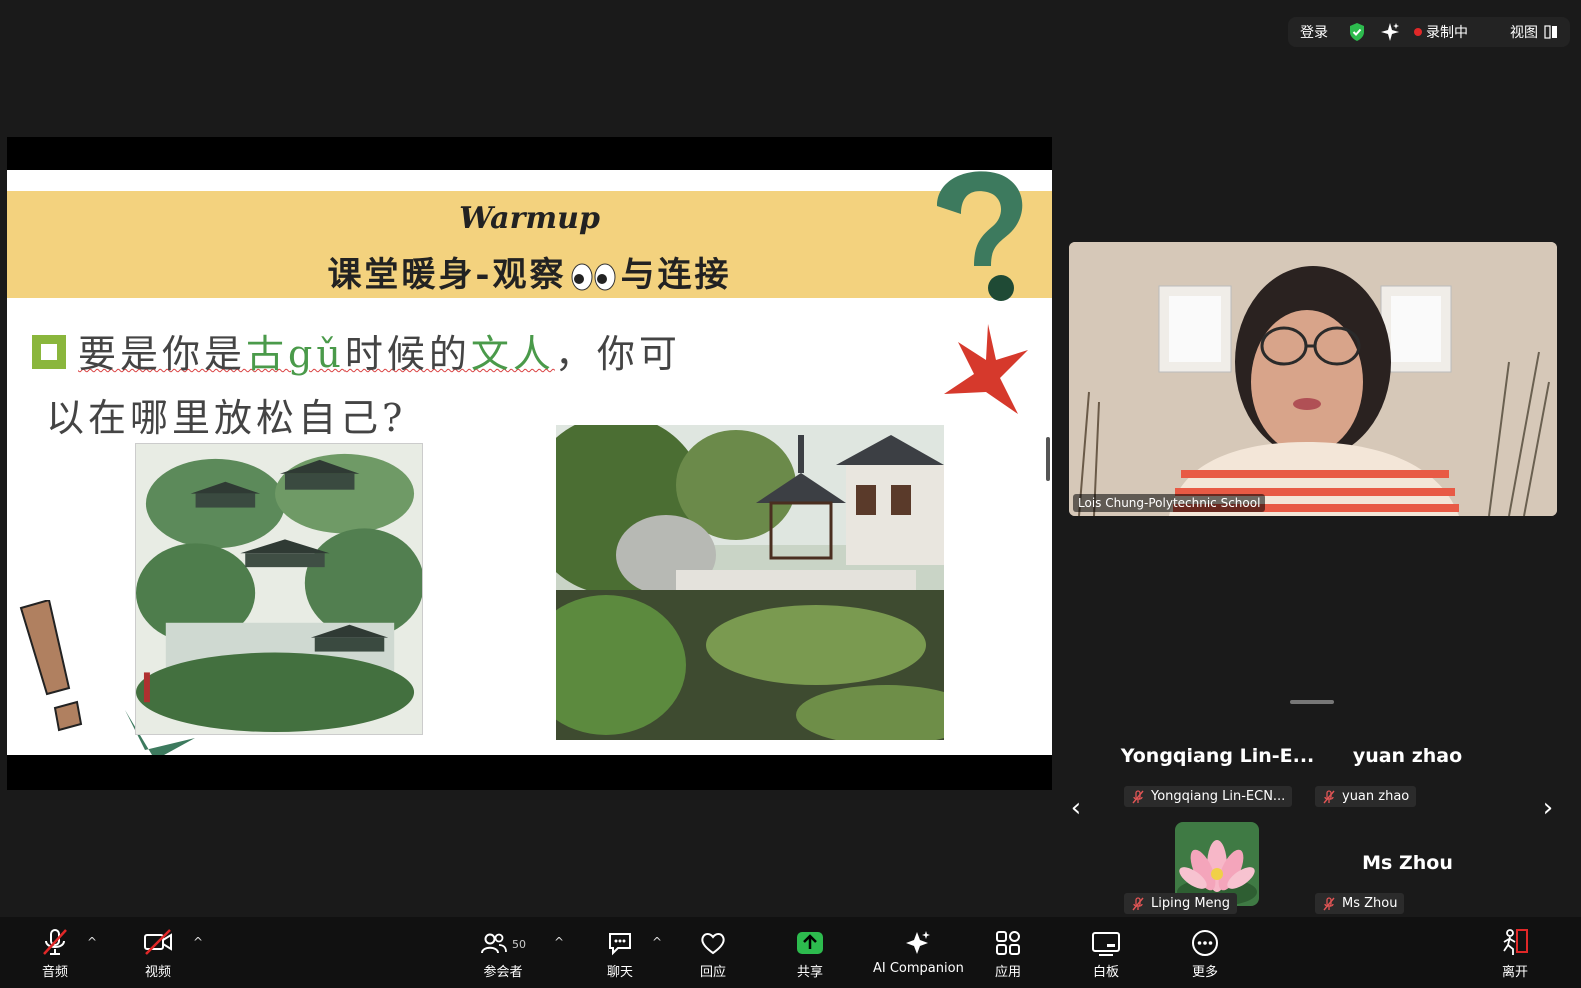 This screenshot has width=1581, height=988. I want to click on audio-label: 音频, so click(54, 972).